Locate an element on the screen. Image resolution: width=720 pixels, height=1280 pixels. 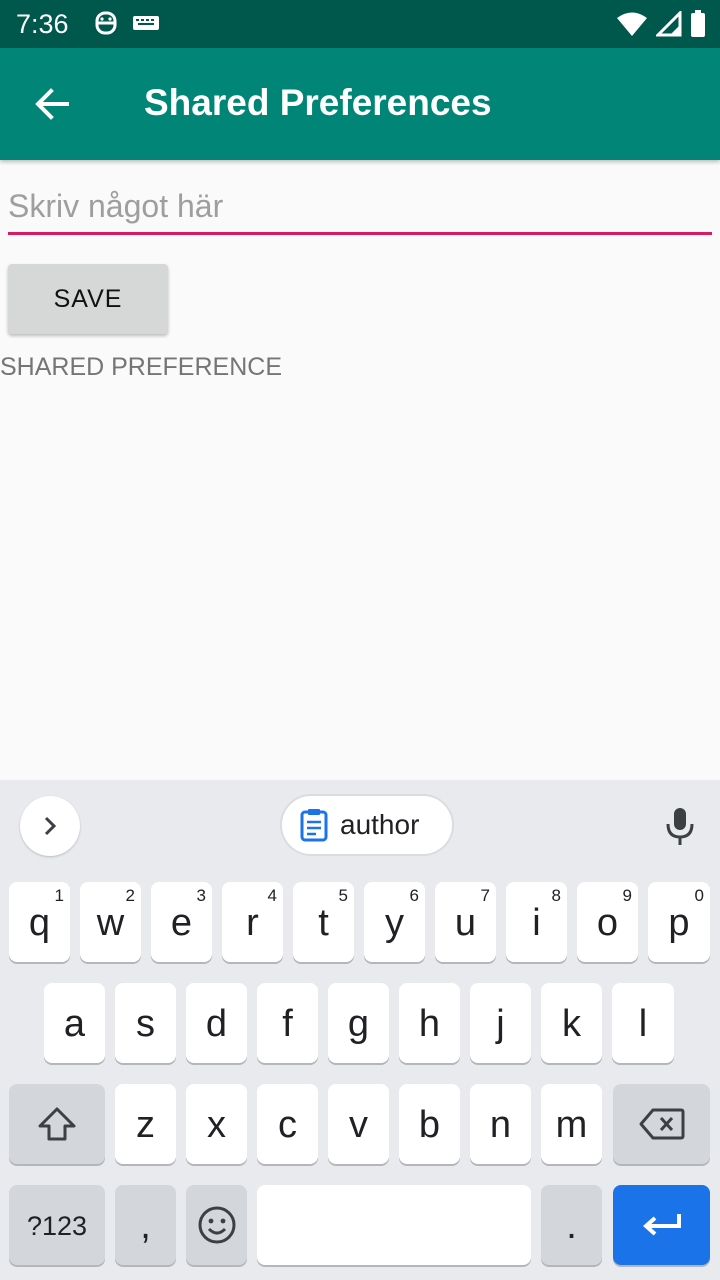
chevron-right-icon is located at coordinates (50, 826).